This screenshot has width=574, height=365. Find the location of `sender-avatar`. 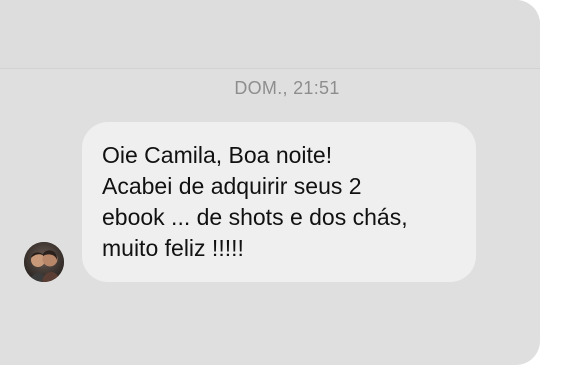

sender-avatar is located at coordinates (44, 262).